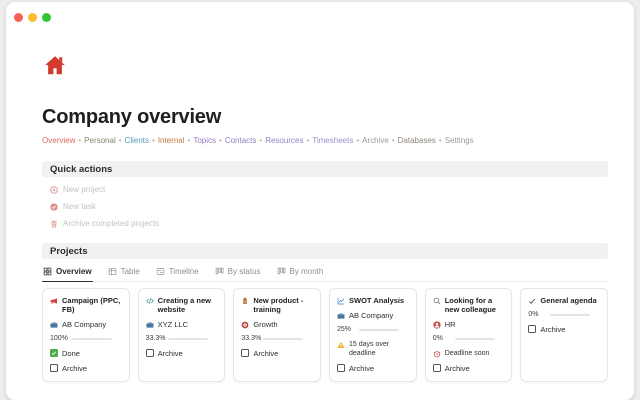 This screenshot has height=400, width=640. What do you see at coordinates (137, 140) in the screenshot?
I see `nav-link-clients: Clients` at bounding box center [137, 140].